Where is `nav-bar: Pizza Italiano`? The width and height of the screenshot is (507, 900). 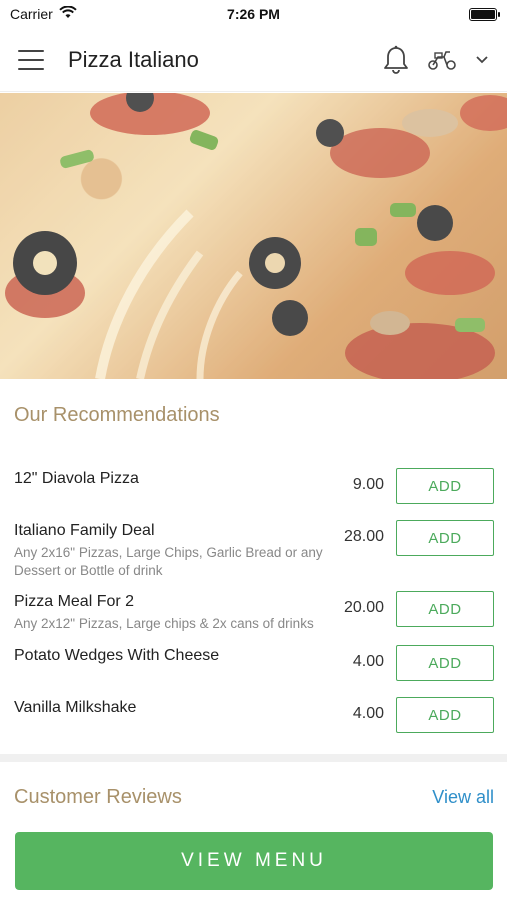 nav-bar: Pizza Italiano is located at coordinates (253, 60).